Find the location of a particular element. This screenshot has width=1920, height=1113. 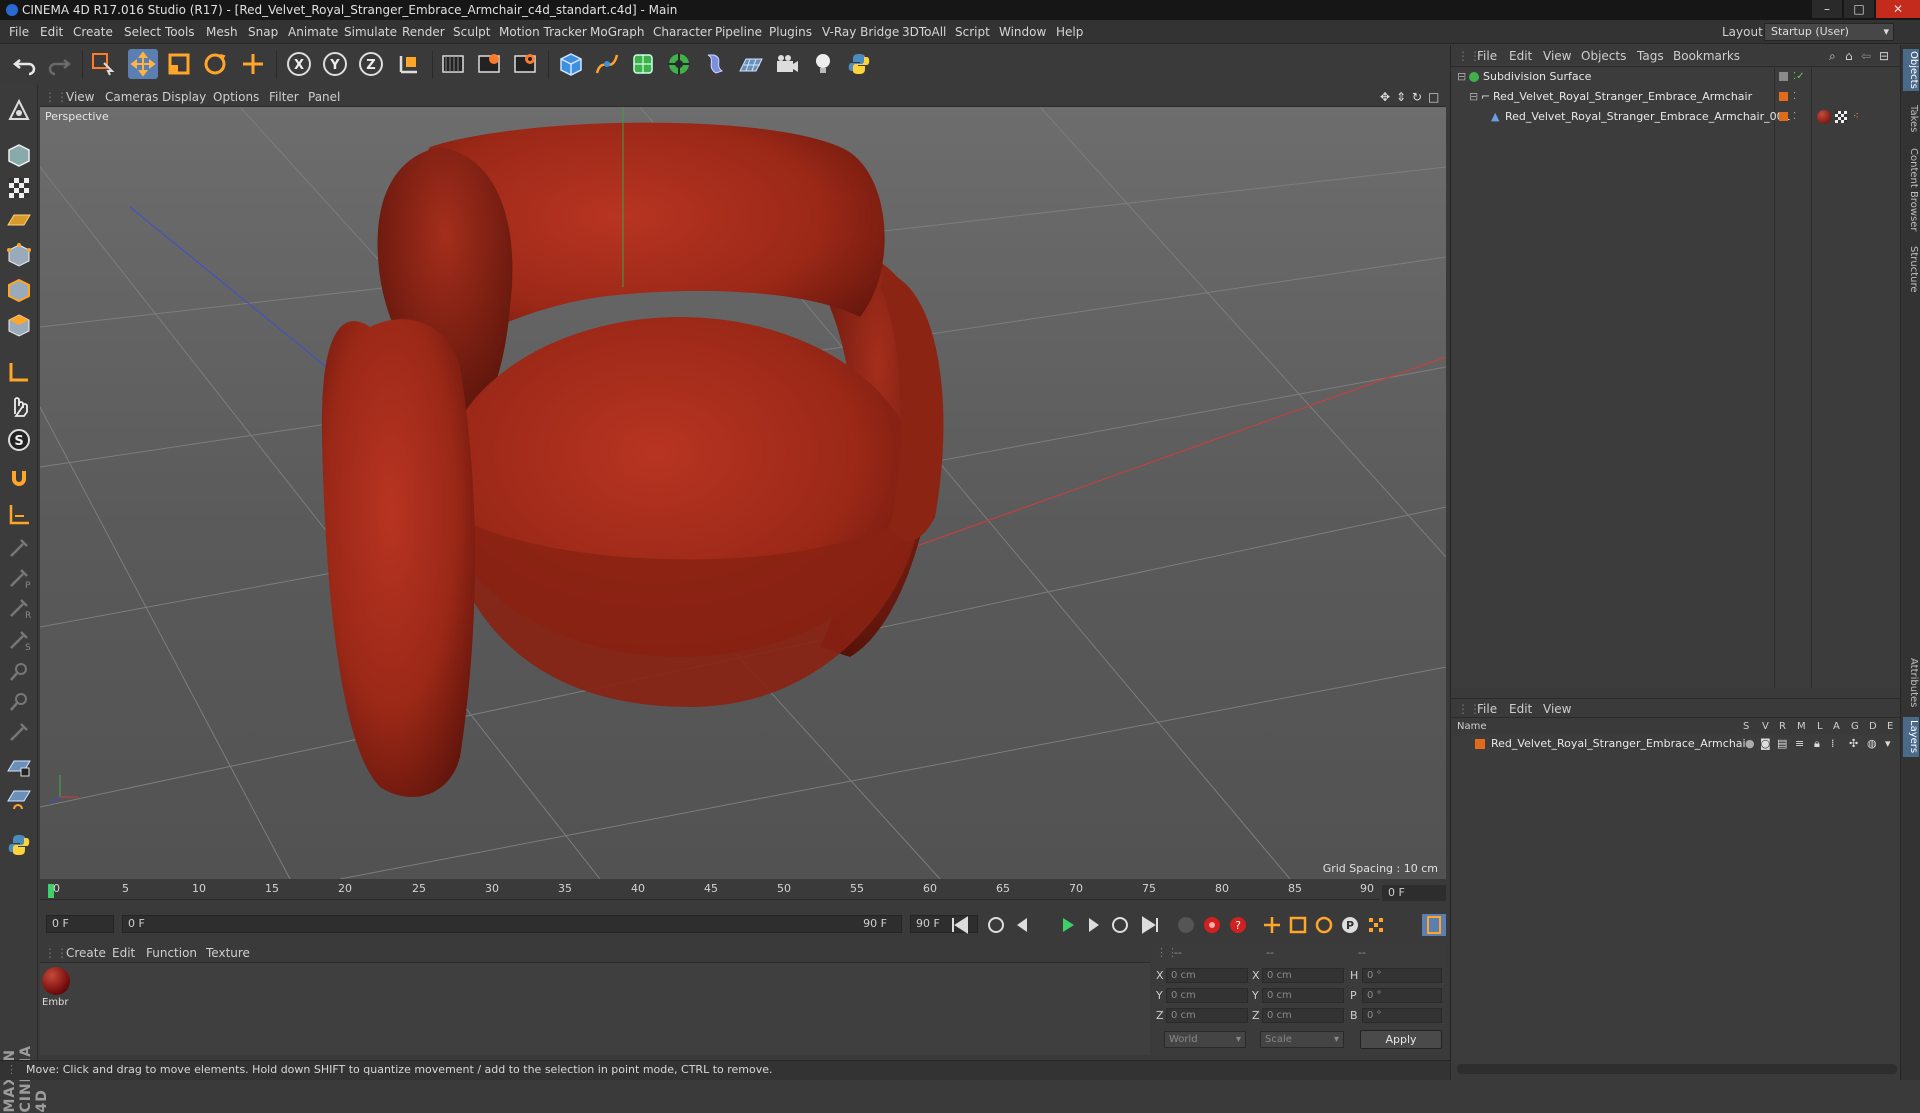

polygons-mode-icon is located at coordinates (19, 325).